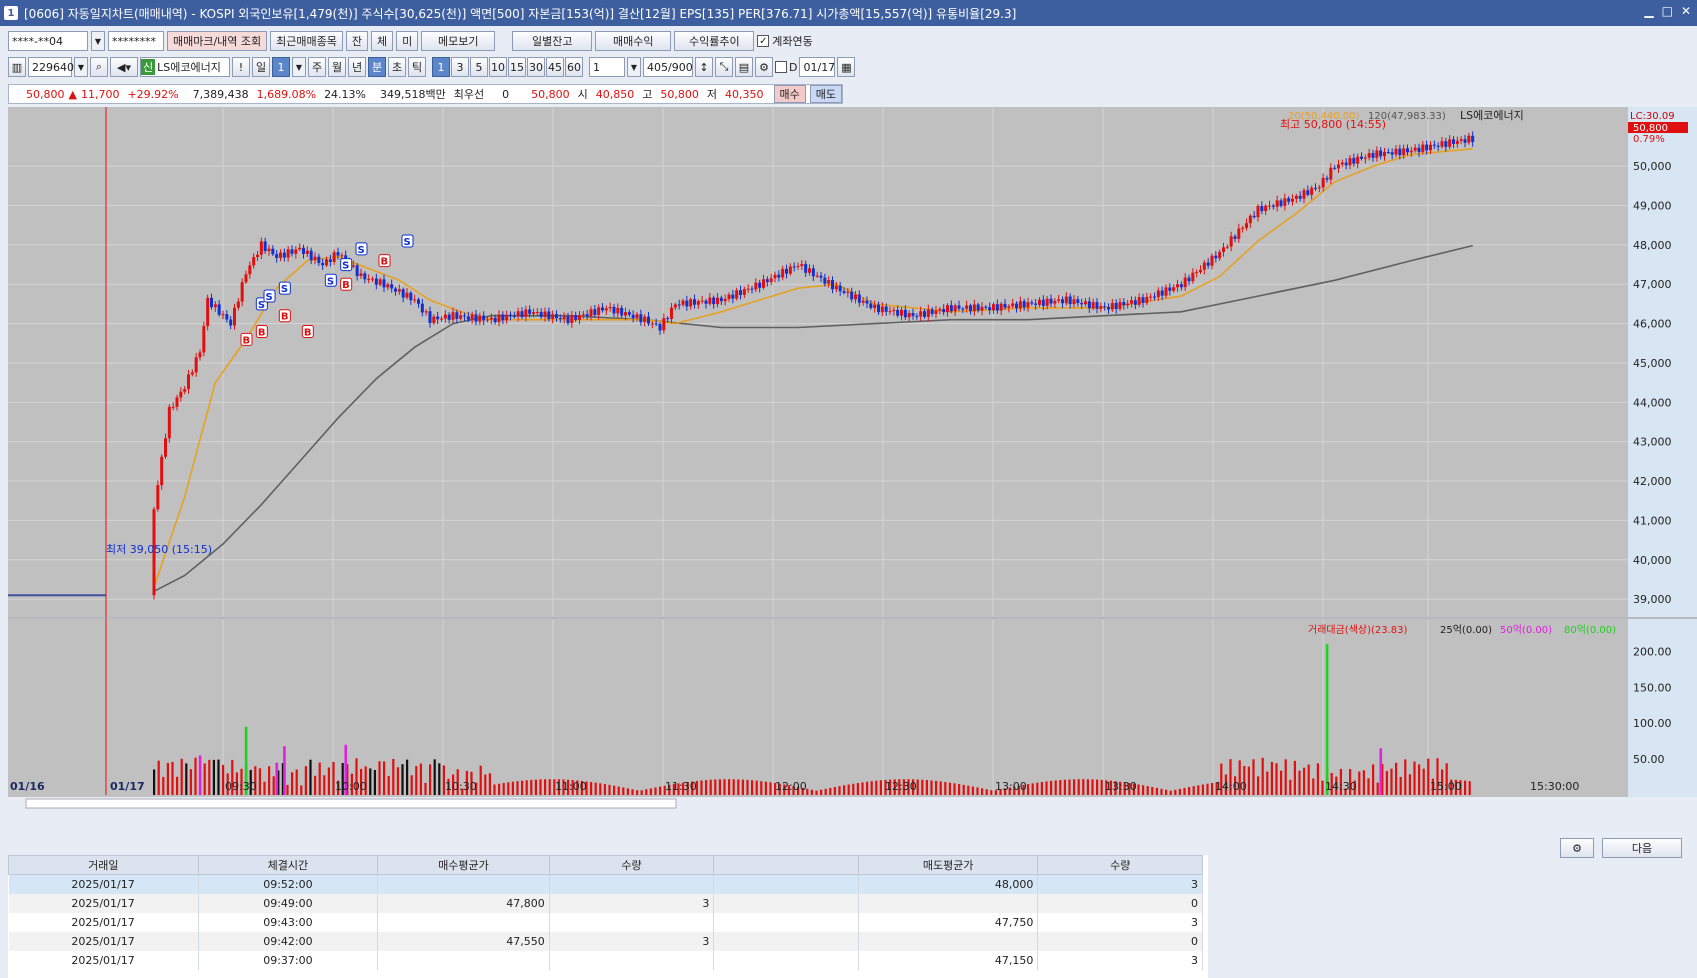  I want to click on table-row: 2025/01/17 09:52:00 48,000 3, so click(605, 884).